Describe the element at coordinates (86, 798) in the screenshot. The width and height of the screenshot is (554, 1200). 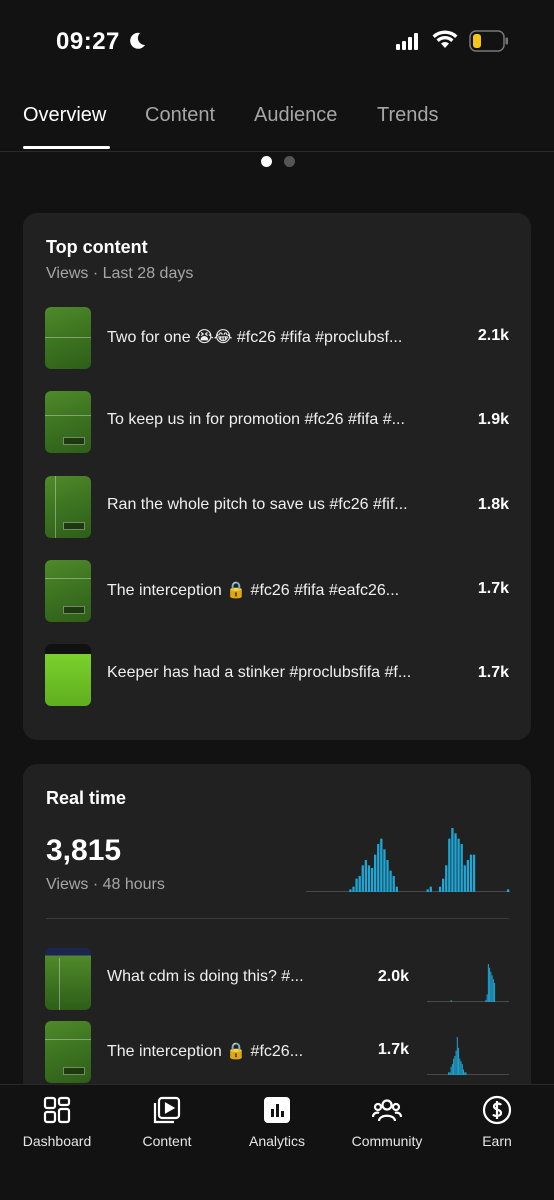
I see `card-title: Real time` at that location.